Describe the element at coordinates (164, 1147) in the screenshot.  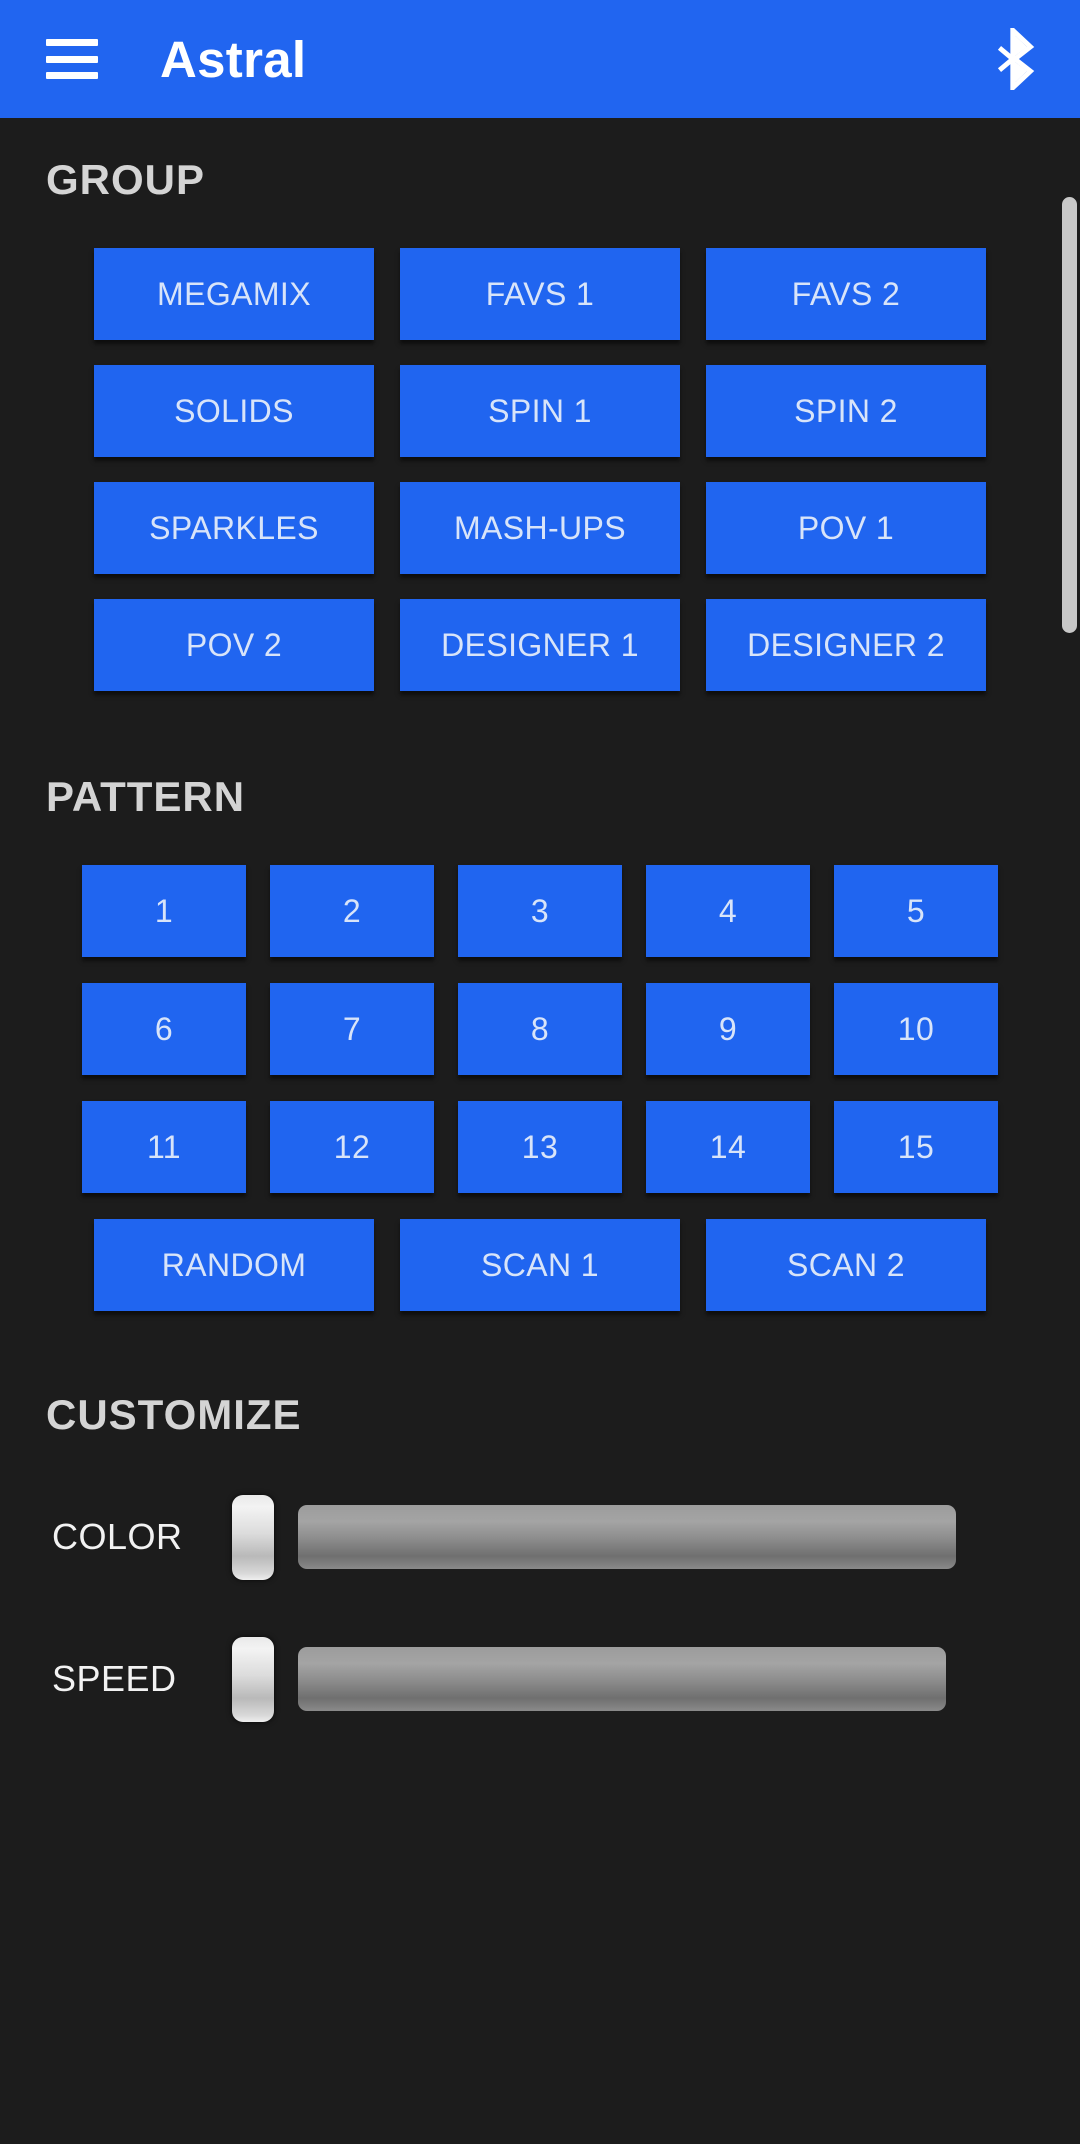
I see `pattern-button-11: 11` at that location.